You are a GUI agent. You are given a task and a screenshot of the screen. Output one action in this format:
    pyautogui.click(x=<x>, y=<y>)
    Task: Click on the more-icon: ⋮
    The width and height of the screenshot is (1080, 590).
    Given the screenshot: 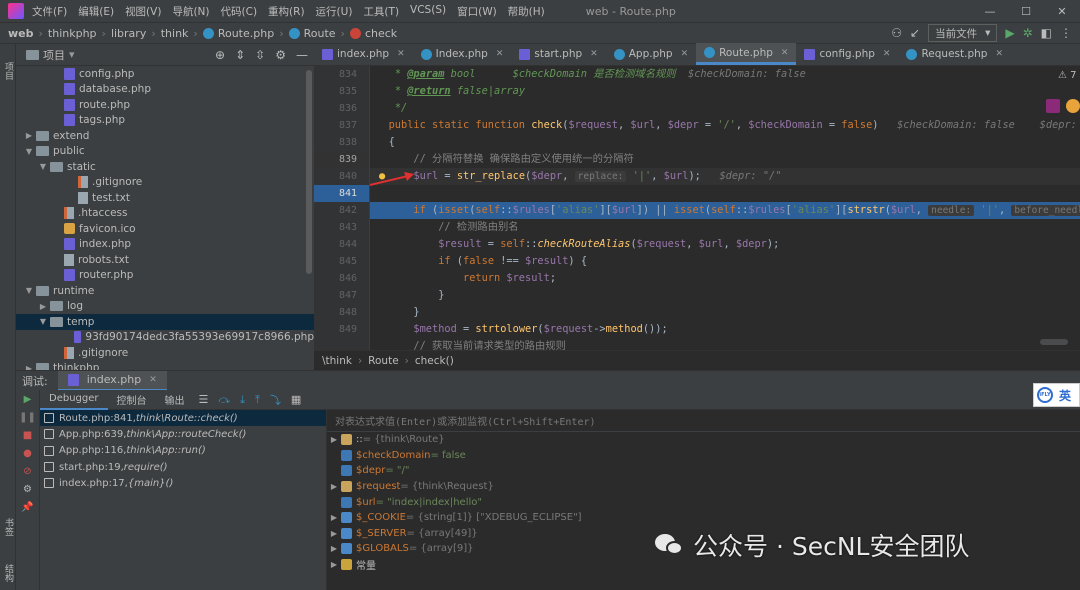 What is the action you would take?
    pyautogui.click(x=1066, y=33)
    